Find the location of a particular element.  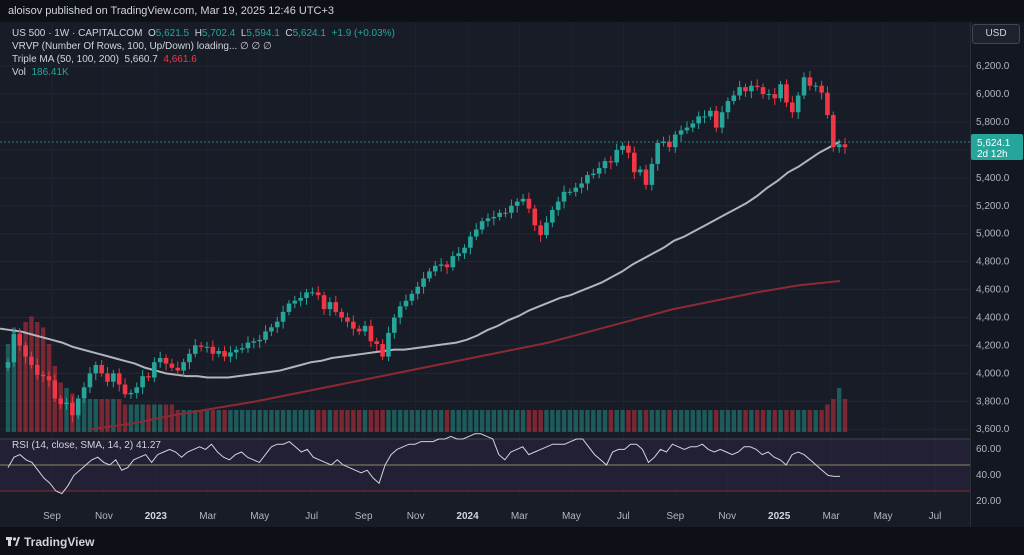

price-tick-label: 6,200.0 is located at coordinates (993, 66).